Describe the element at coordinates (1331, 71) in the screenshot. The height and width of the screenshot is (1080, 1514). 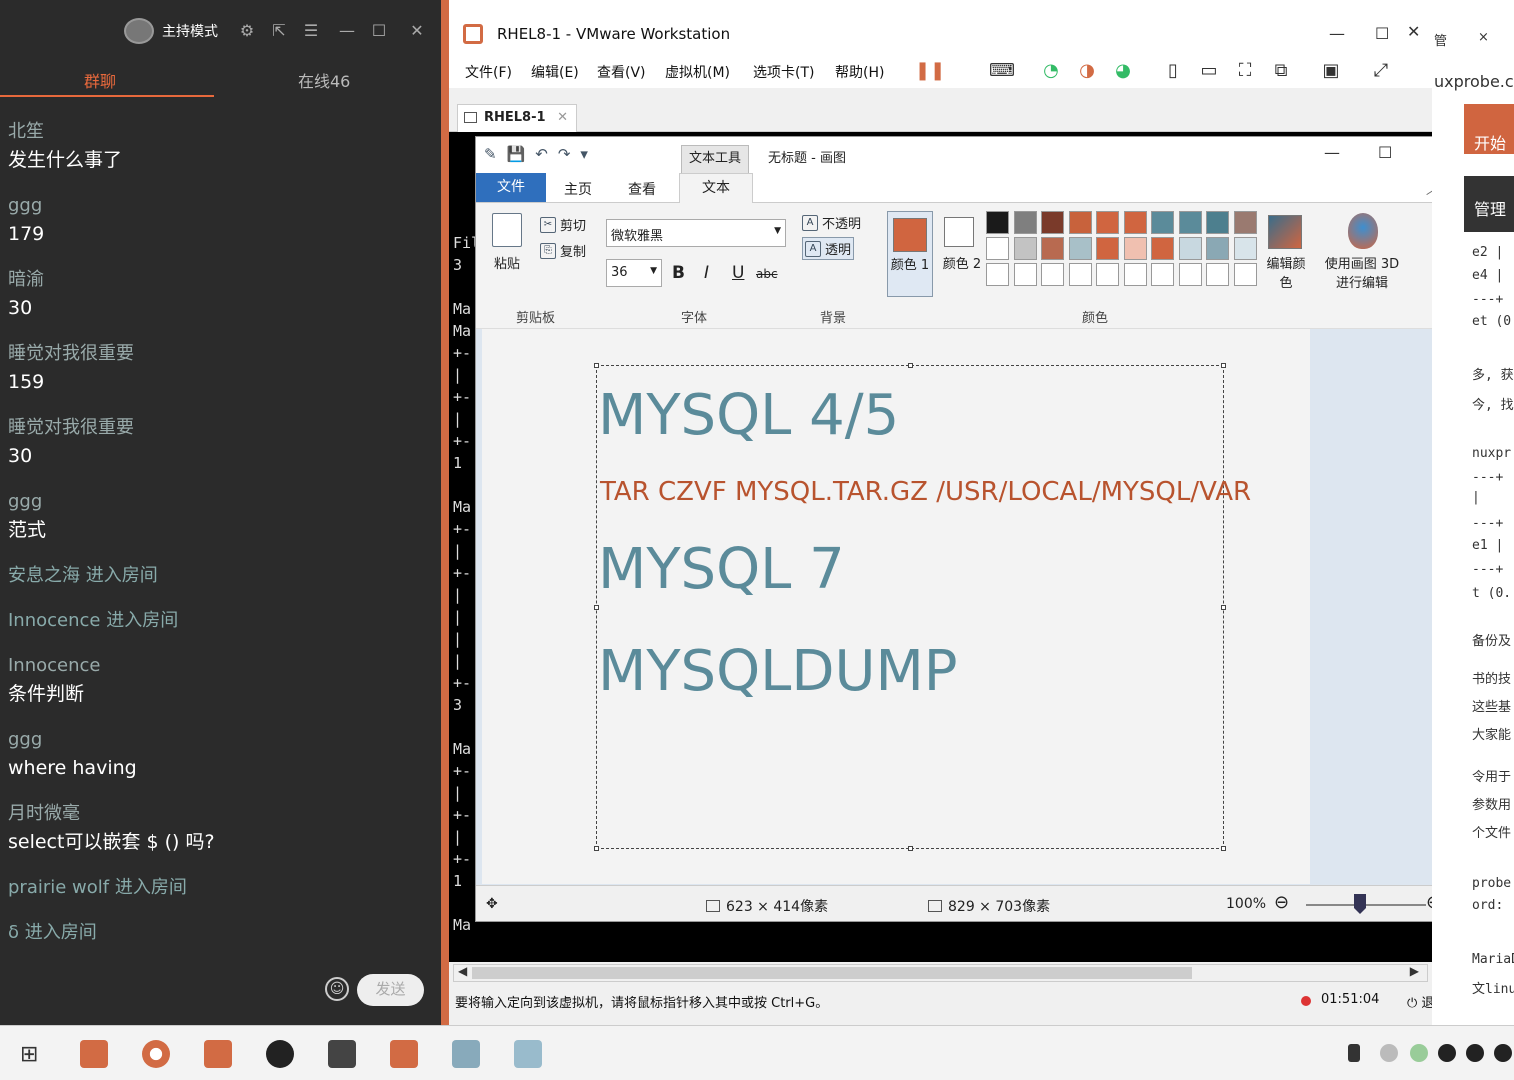
I see `console-icon: ▣` at that location.